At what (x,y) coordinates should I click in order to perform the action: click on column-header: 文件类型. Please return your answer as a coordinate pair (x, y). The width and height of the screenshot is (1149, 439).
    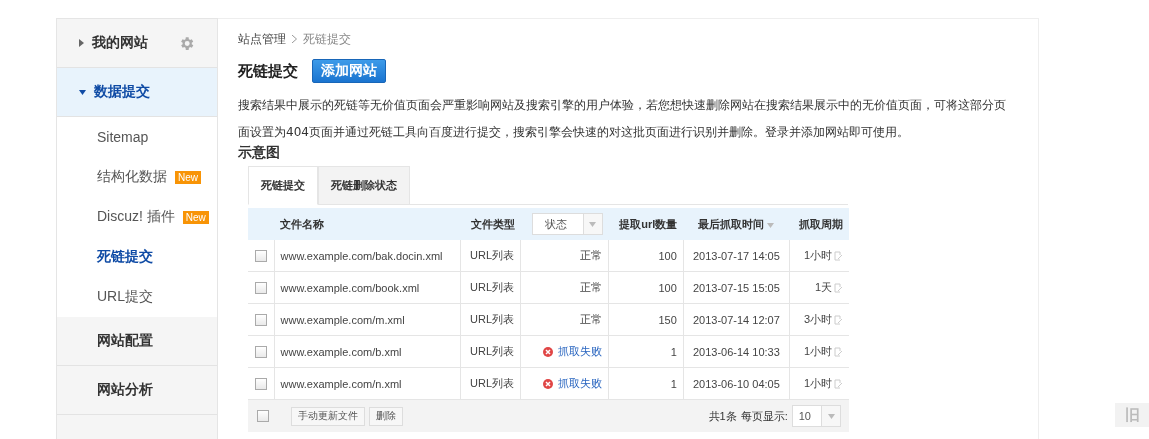
    Looking at the image, I should click on (490, 224).